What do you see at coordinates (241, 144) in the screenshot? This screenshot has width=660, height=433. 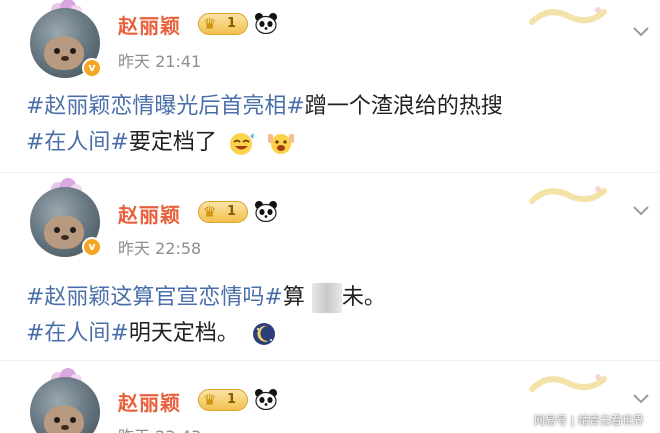 I see `laugh-emoji-icon` at bounding box center [241, 144].